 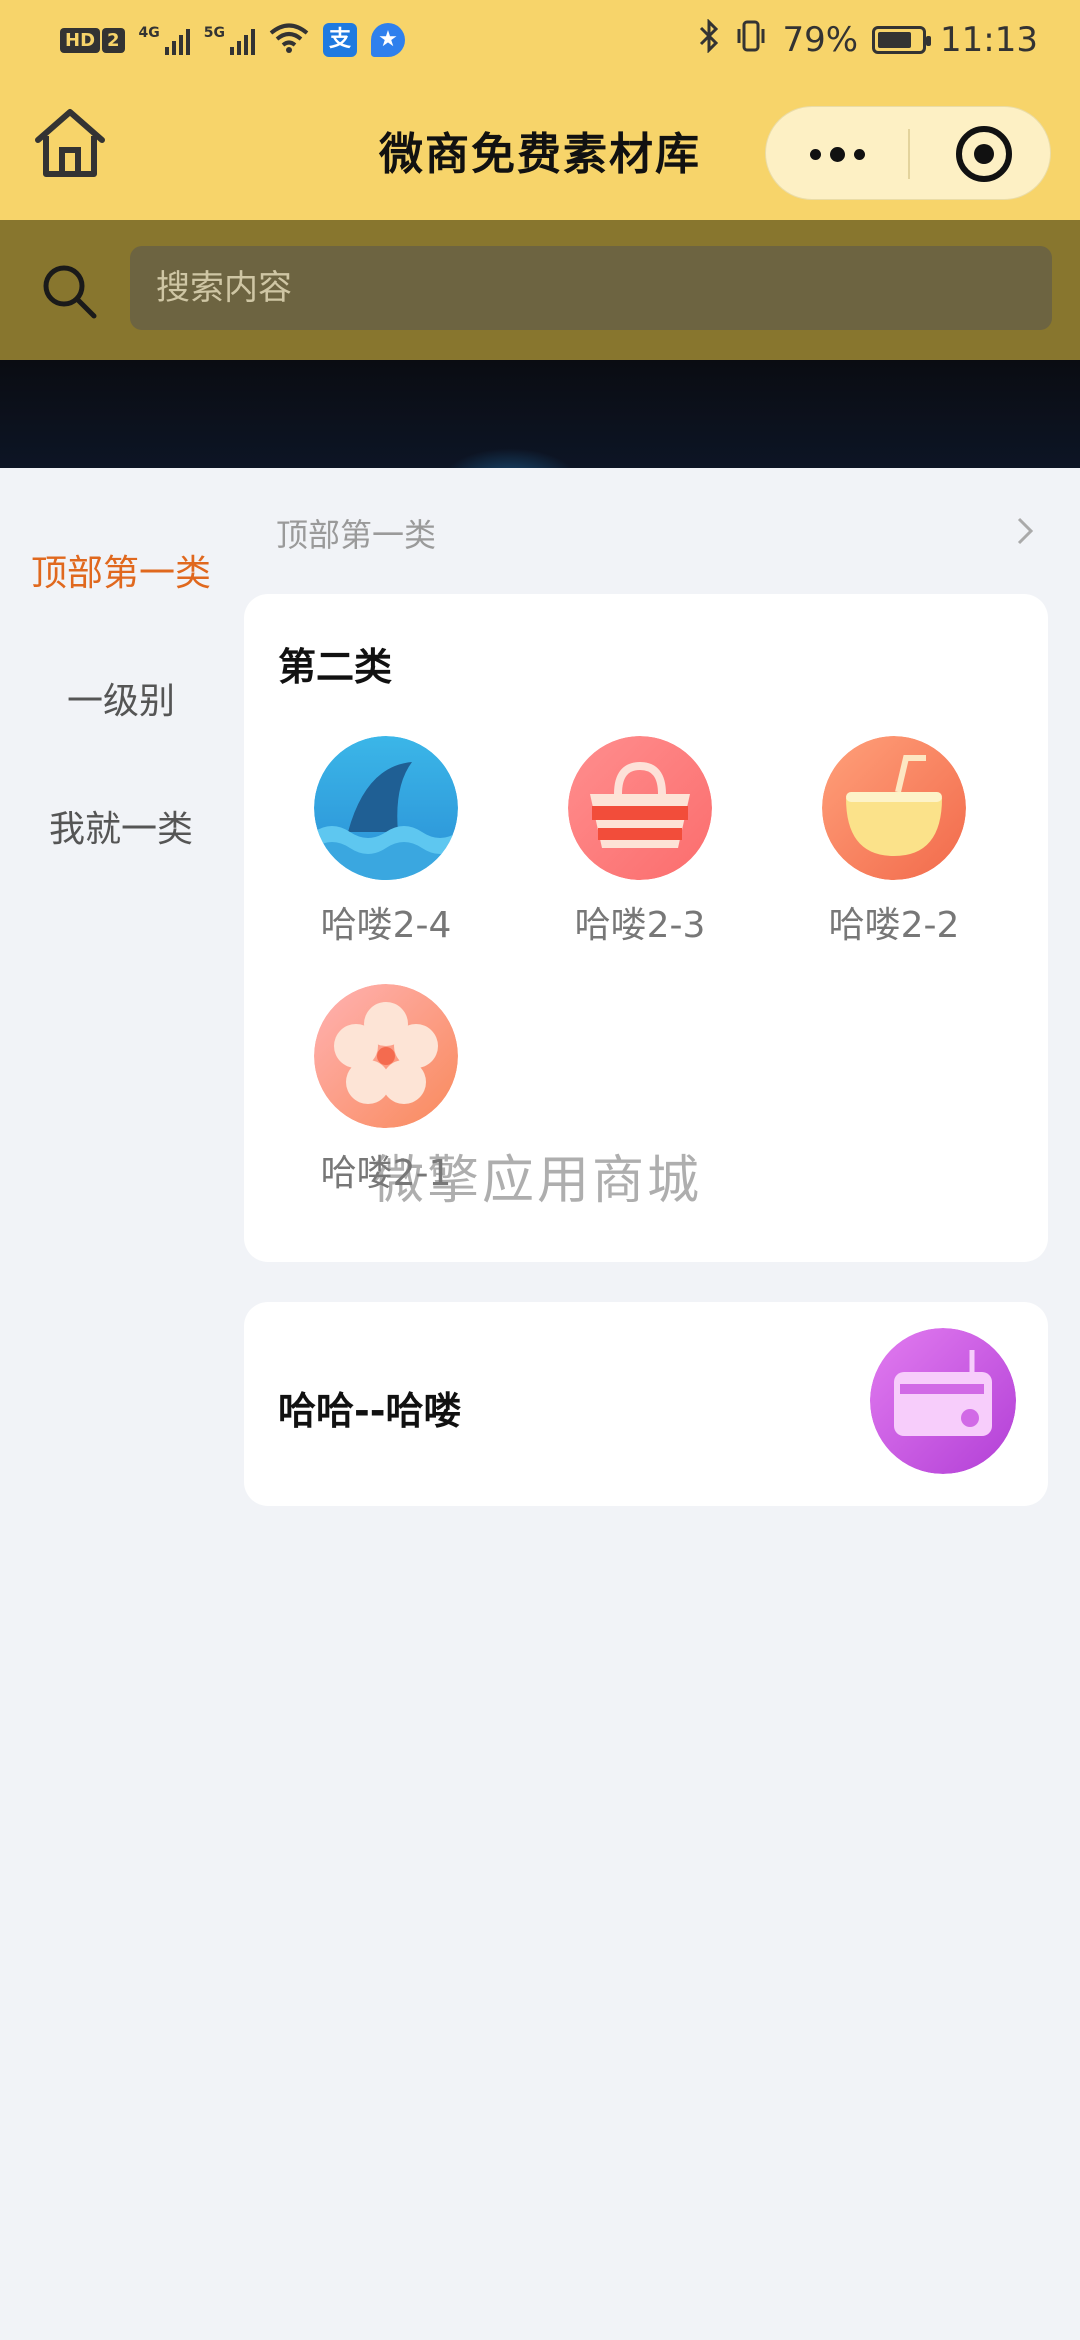 I want to click on signal-4g-icon: 4G, so click(x=164, y=40).